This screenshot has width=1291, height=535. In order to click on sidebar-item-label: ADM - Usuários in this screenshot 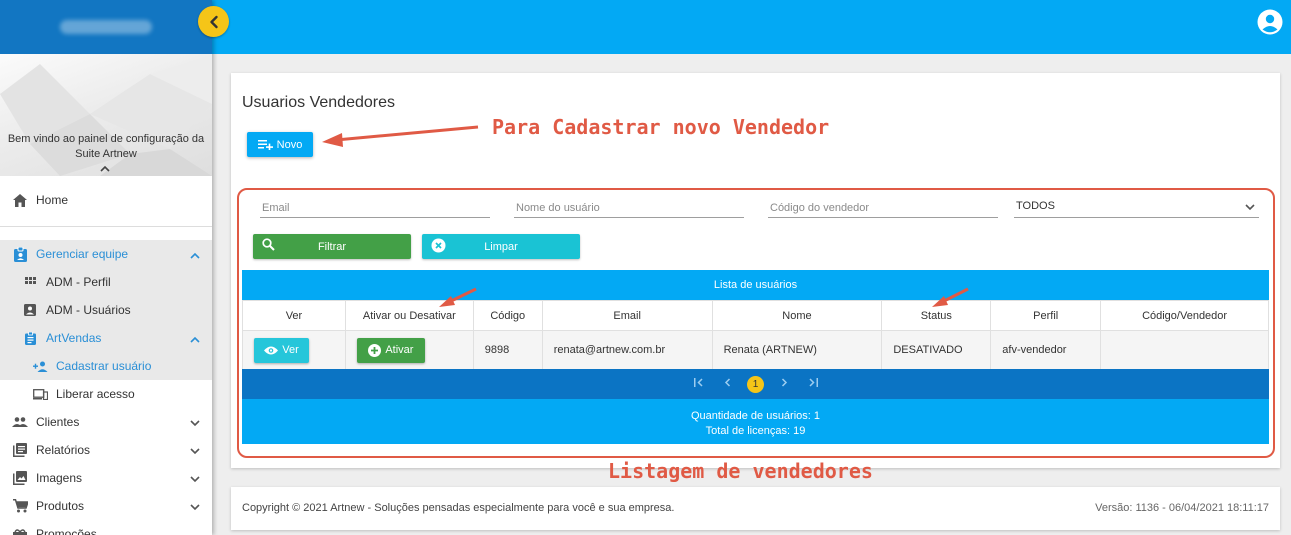, I will do `click(88, 310)`.